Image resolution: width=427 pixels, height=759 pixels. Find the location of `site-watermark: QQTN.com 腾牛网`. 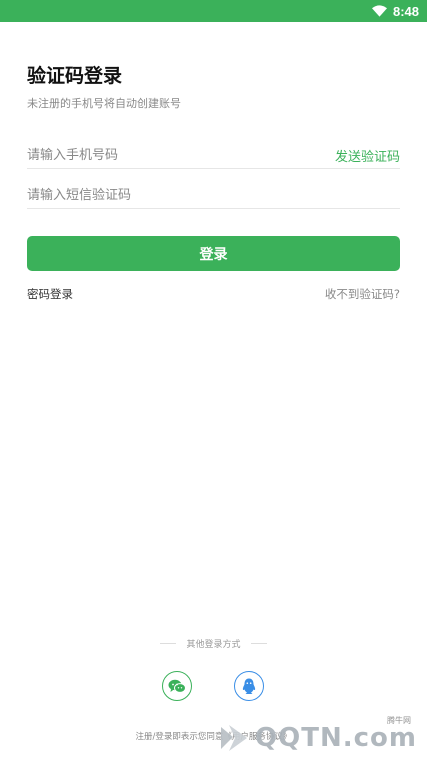

site-watermark: QQTN.com 腾牛网 is located at coordinates (317, 734).